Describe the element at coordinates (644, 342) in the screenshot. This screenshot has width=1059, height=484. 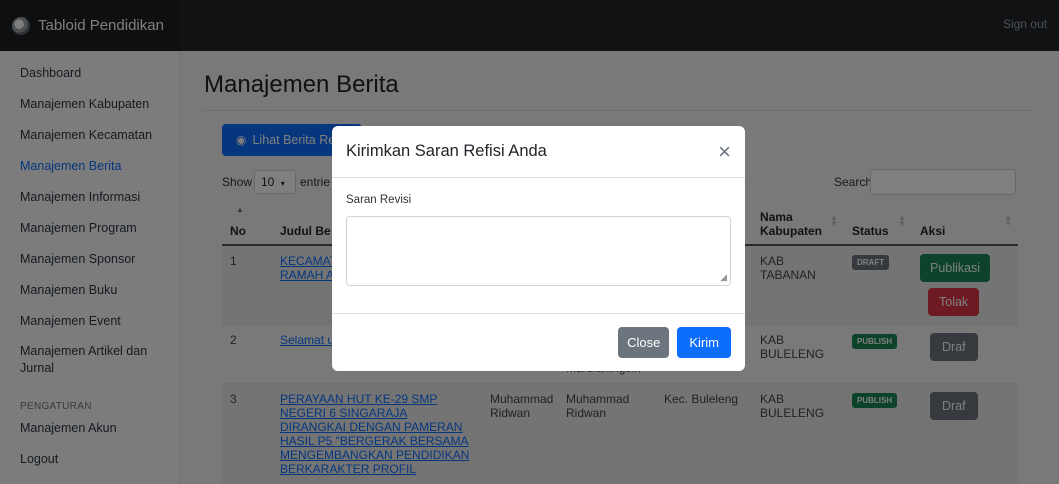
I see `close-button: Close` at that location.